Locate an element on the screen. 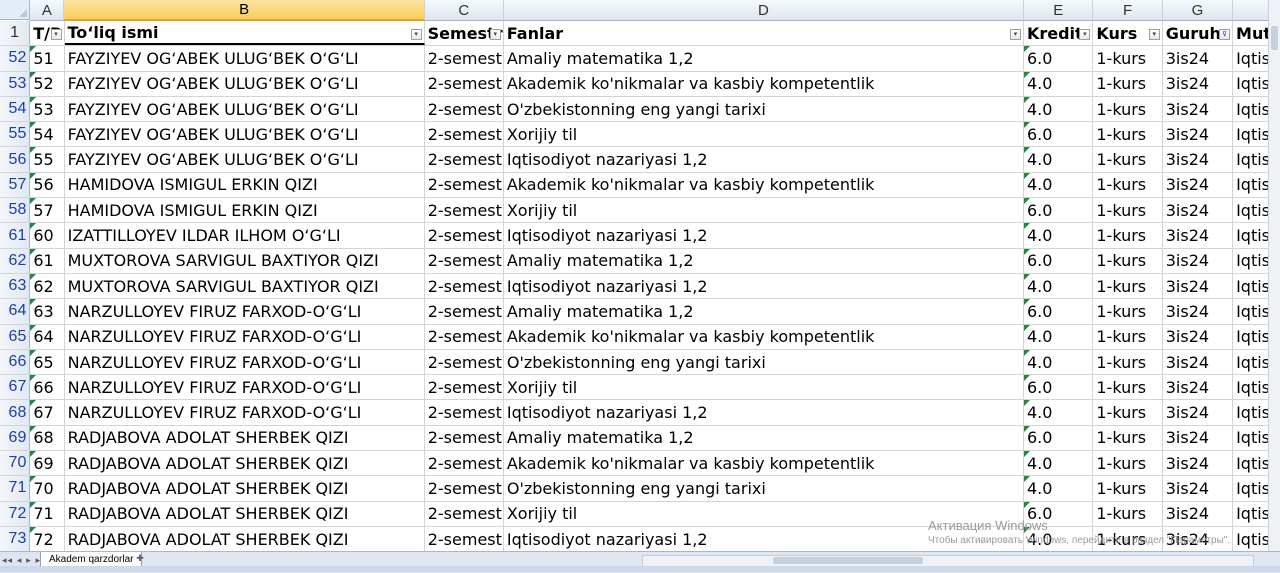 Image resolution: width=1280 pixels, height=573 pixels. row-number: 62 is located at coordinates (15, 260).